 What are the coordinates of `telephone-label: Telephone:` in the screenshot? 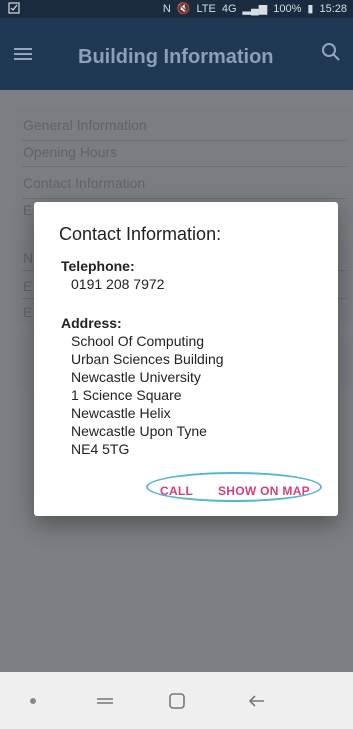 It's located at (98, 266).